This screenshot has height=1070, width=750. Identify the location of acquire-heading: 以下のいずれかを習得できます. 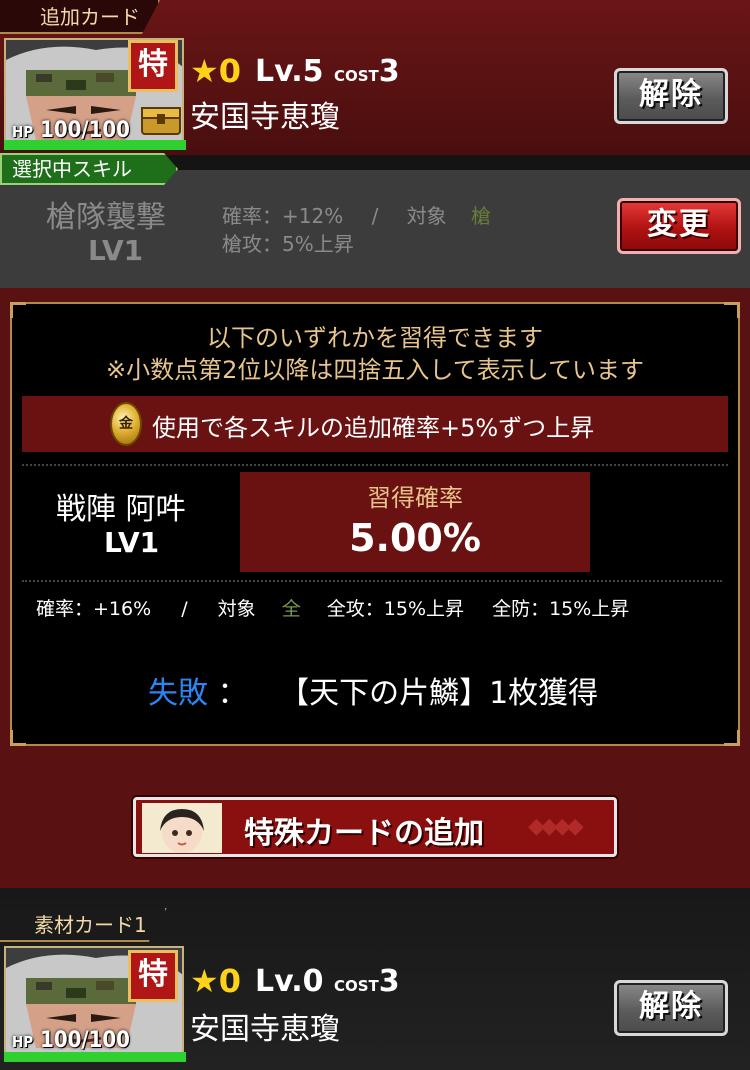
(375, 338).